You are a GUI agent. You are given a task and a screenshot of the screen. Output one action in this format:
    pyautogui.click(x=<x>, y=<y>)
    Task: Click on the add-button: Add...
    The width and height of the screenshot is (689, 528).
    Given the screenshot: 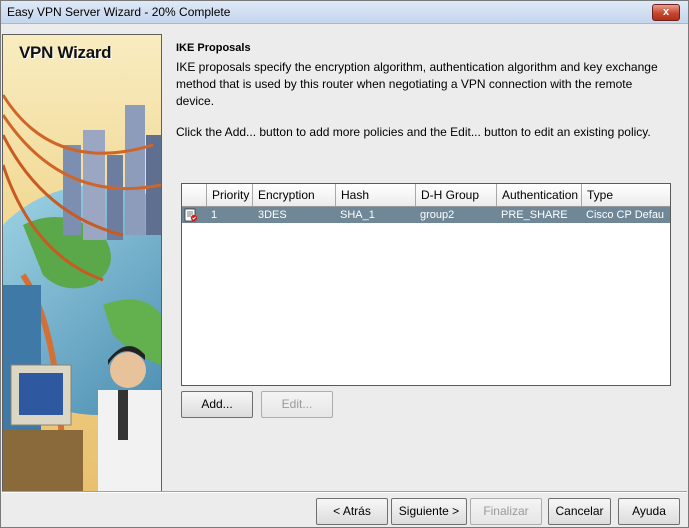 What is the action you would take?
    pyautogui.click(x=217, y=404)
    